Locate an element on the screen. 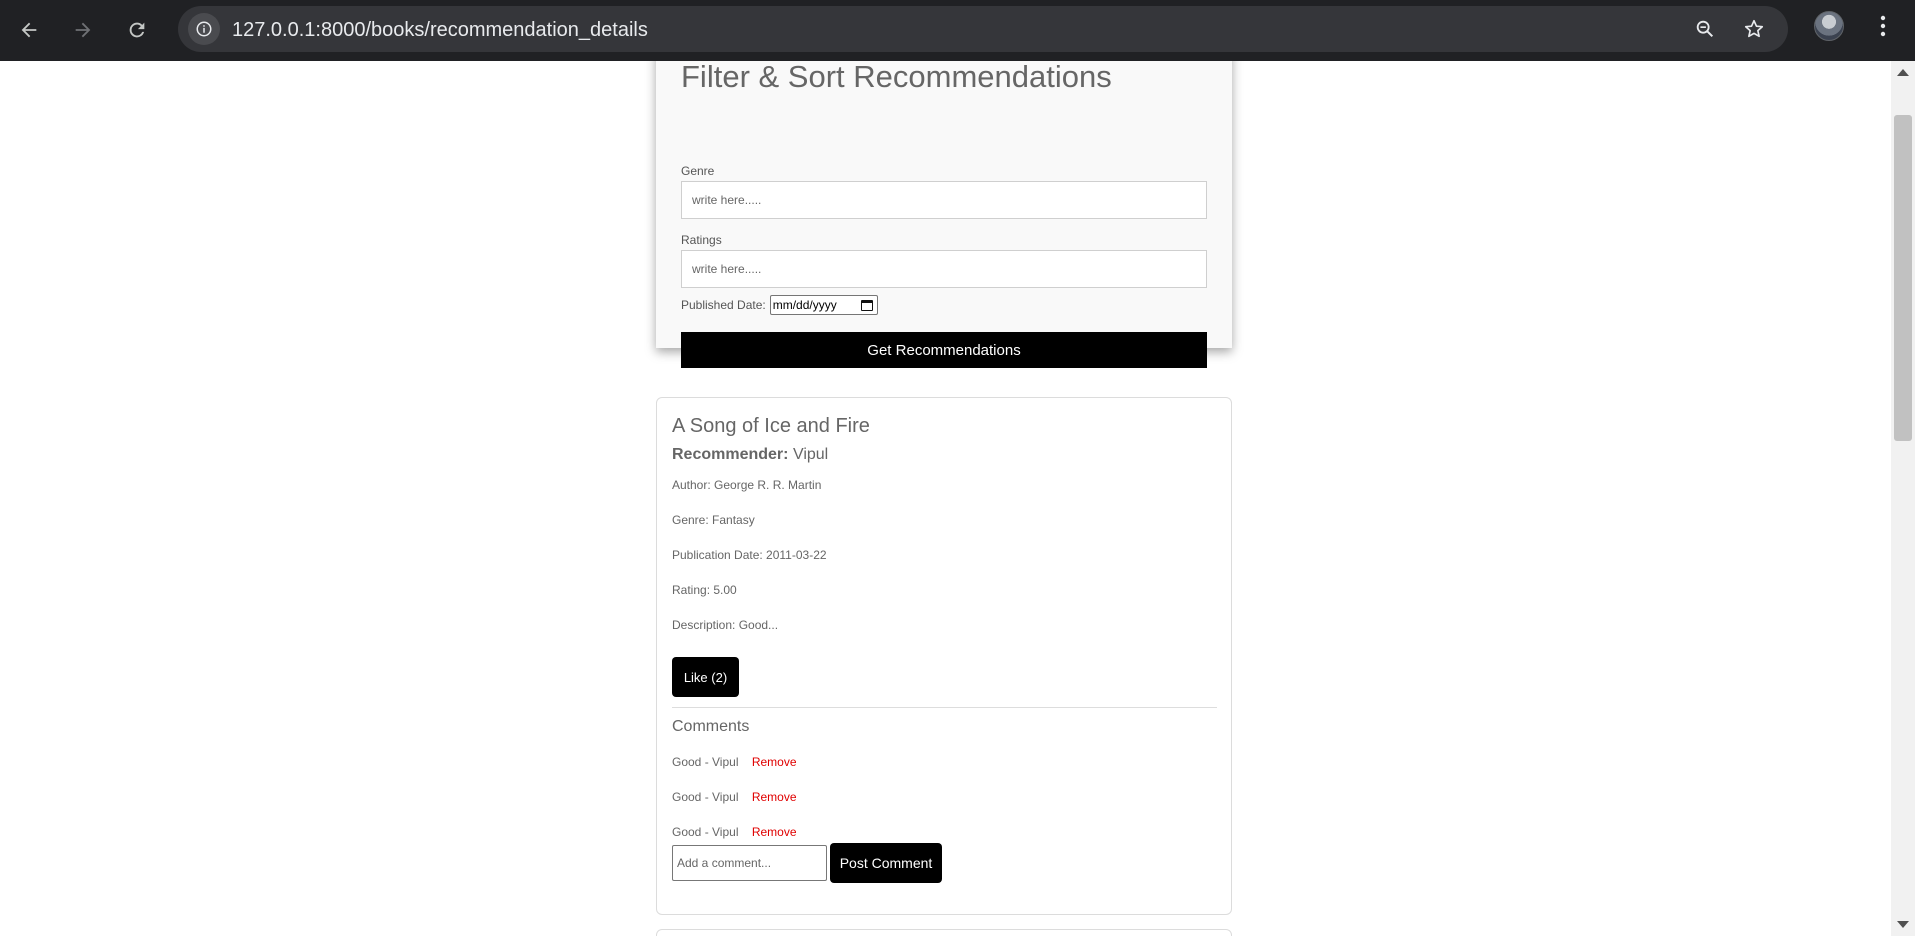  published-date-input: mm/dd/yyyy is located at coordinates (823, 305).